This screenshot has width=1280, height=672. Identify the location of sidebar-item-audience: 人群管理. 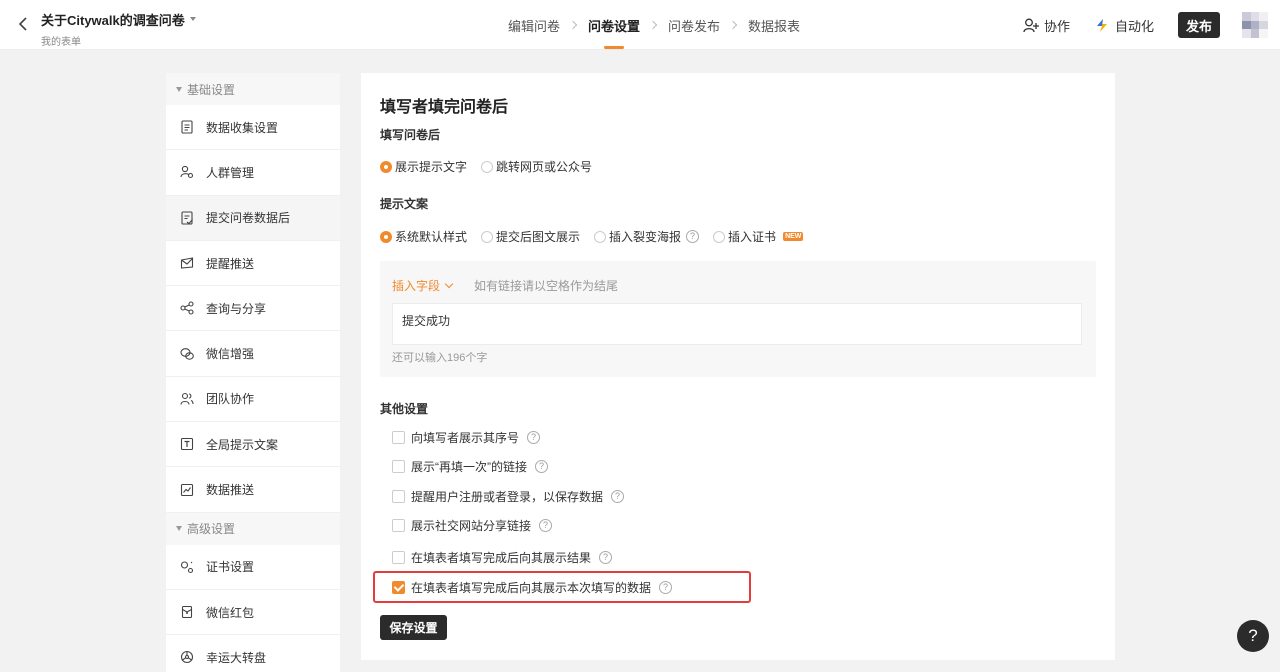
(253, 173).